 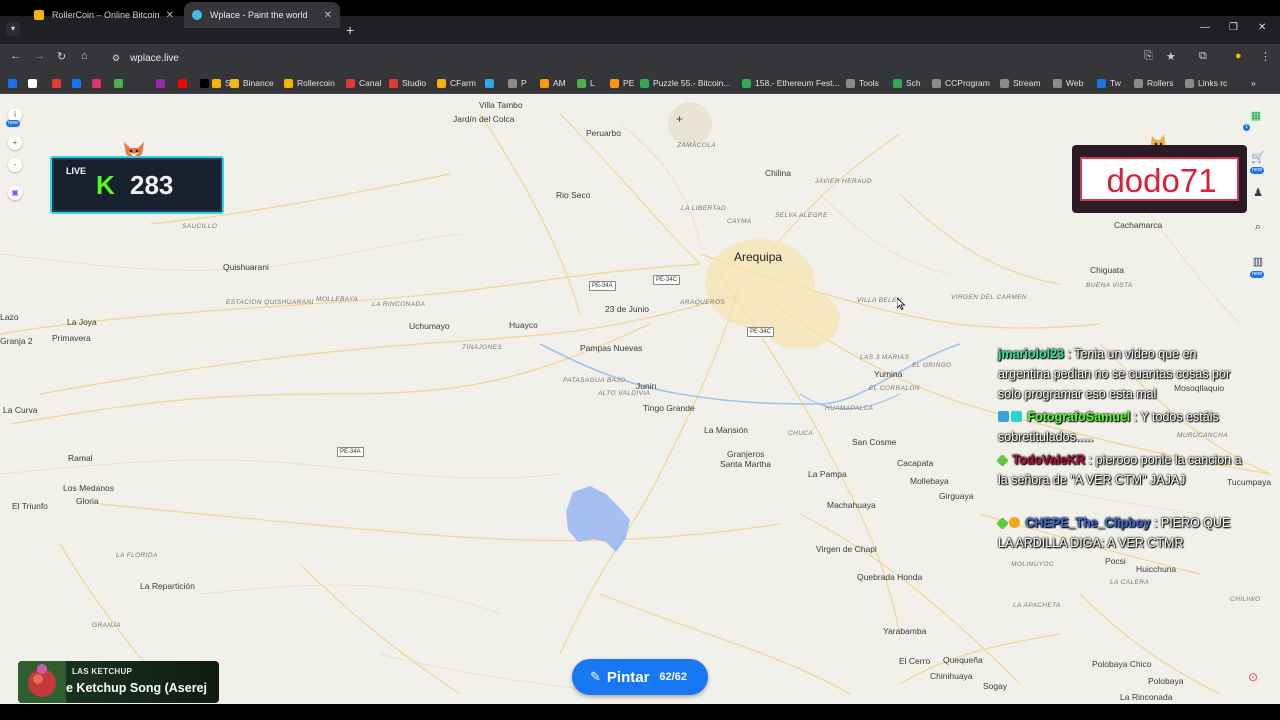 What do you see at coordinates (1148, 56) in the screenshot?
I see `install-app-icon: ⎘` at bounding box center [1148, 56].